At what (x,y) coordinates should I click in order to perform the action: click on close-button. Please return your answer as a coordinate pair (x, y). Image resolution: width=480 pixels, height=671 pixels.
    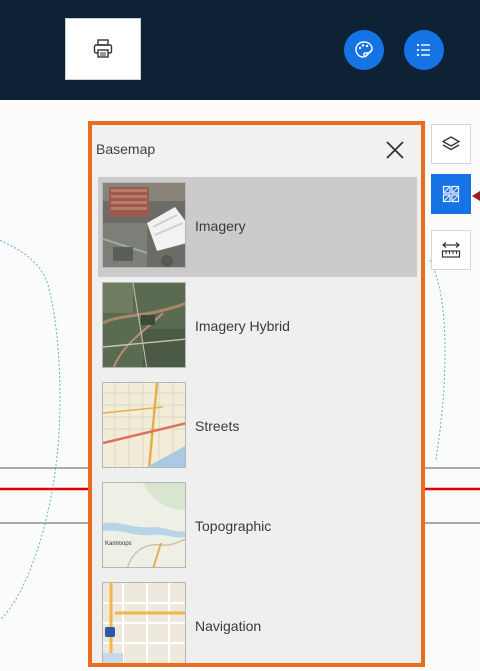
    Looking at the image, I should click on (395, 150).